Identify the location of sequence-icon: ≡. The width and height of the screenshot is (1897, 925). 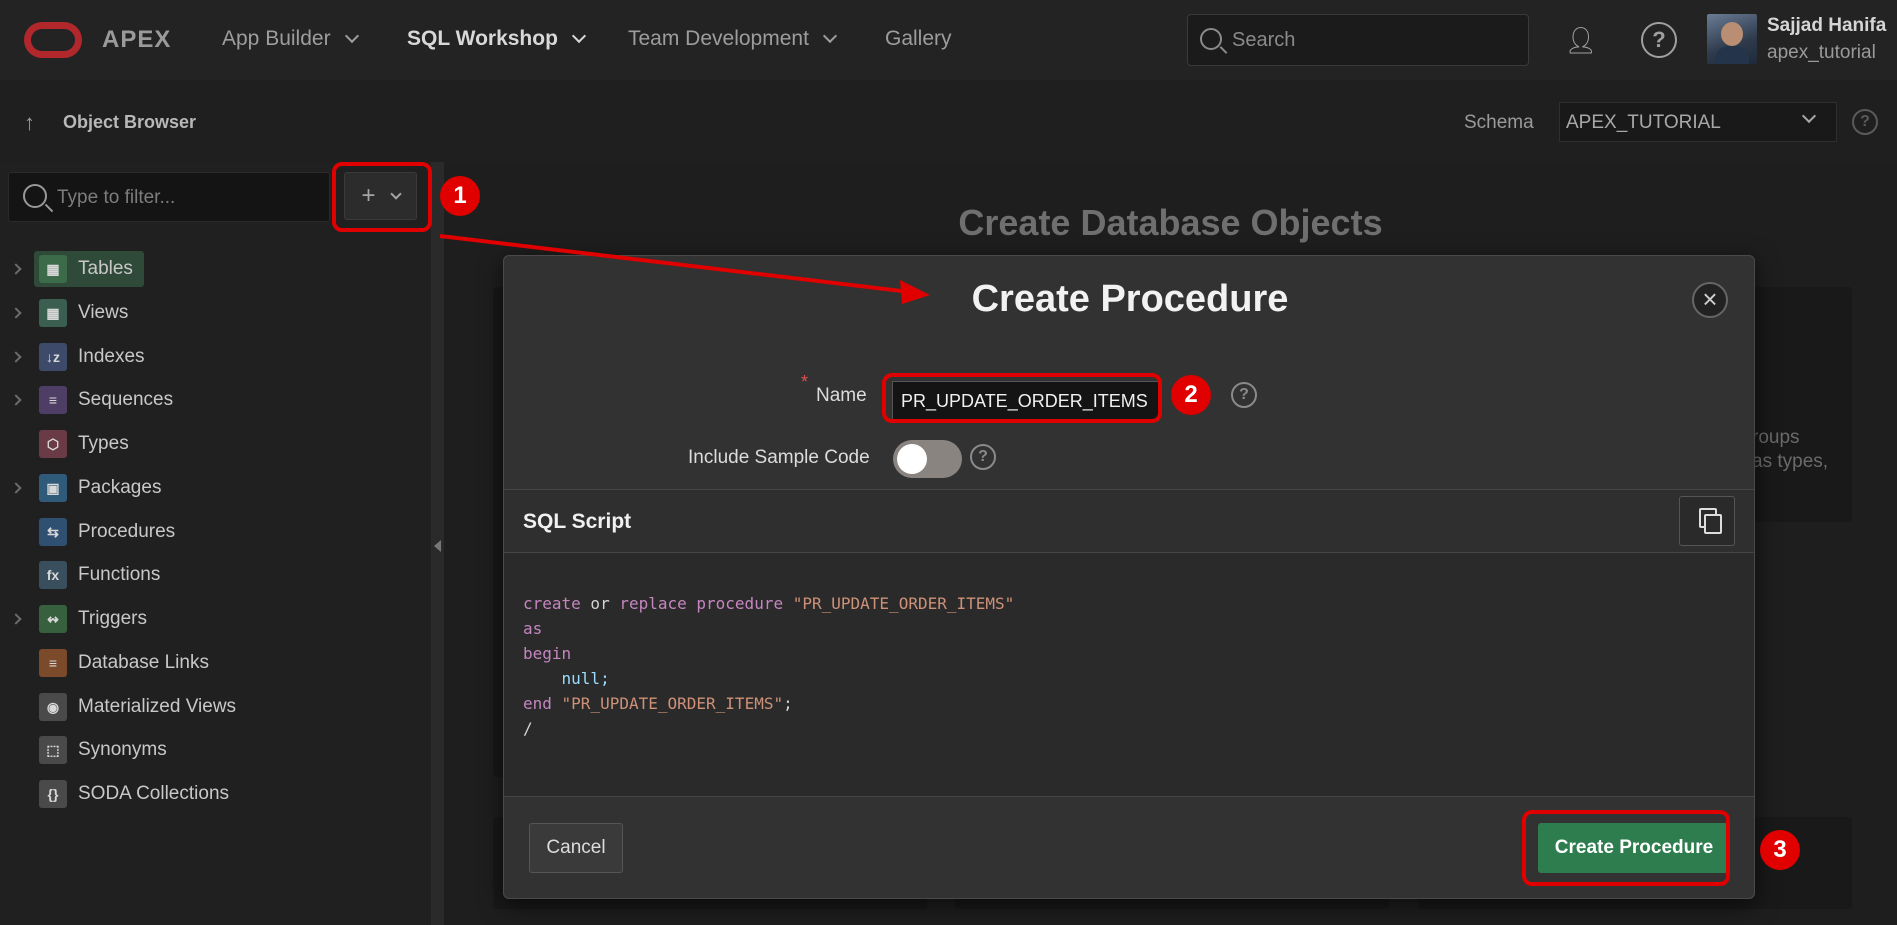
(53, 400).